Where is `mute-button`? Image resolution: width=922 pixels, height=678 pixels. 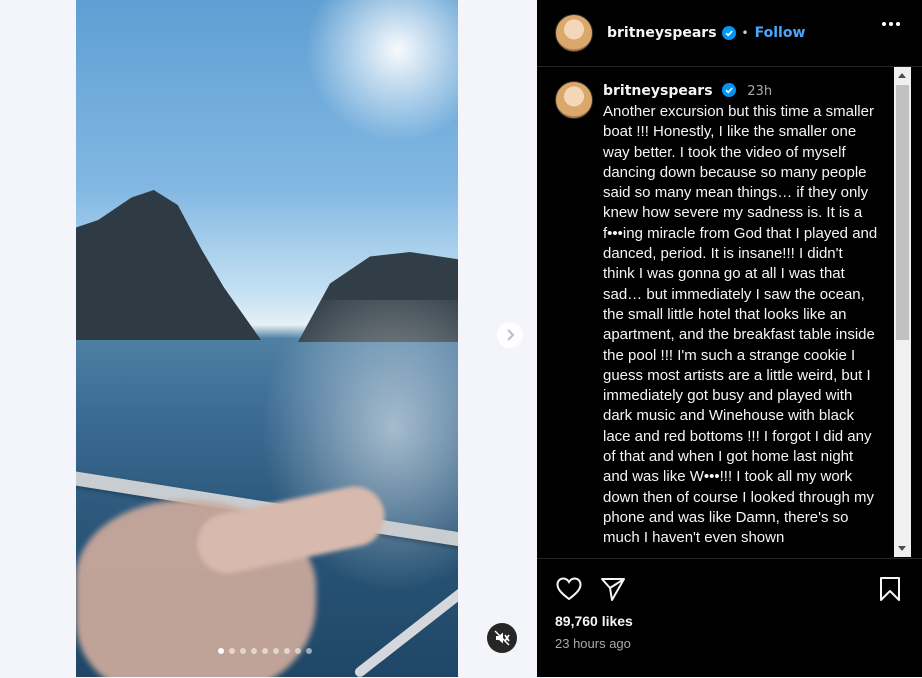
mute-button is located at coordinates (502, 638).